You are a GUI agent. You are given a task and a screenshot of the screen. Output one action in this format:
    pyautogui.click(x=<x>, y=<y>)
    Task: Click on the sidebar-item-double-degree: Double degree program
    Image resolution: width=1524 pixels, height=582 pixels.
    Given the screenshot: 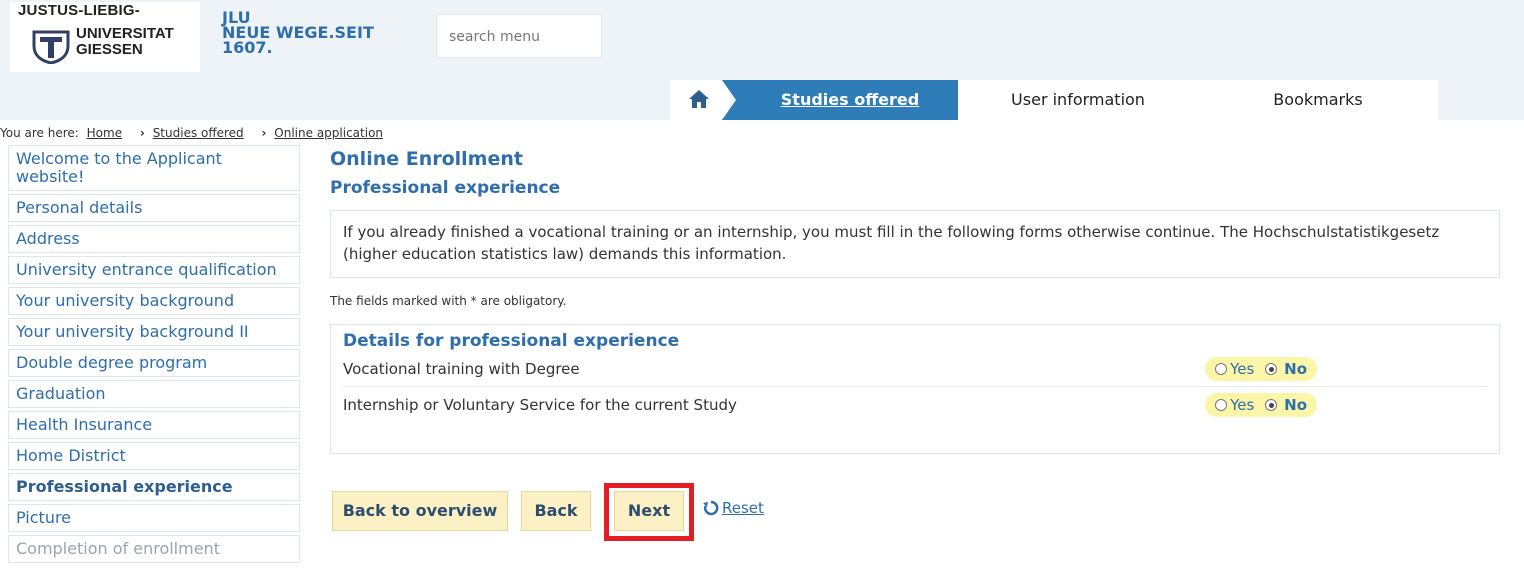 What is the action you would take?
    pyautogui.click(x=154, y=363)
    